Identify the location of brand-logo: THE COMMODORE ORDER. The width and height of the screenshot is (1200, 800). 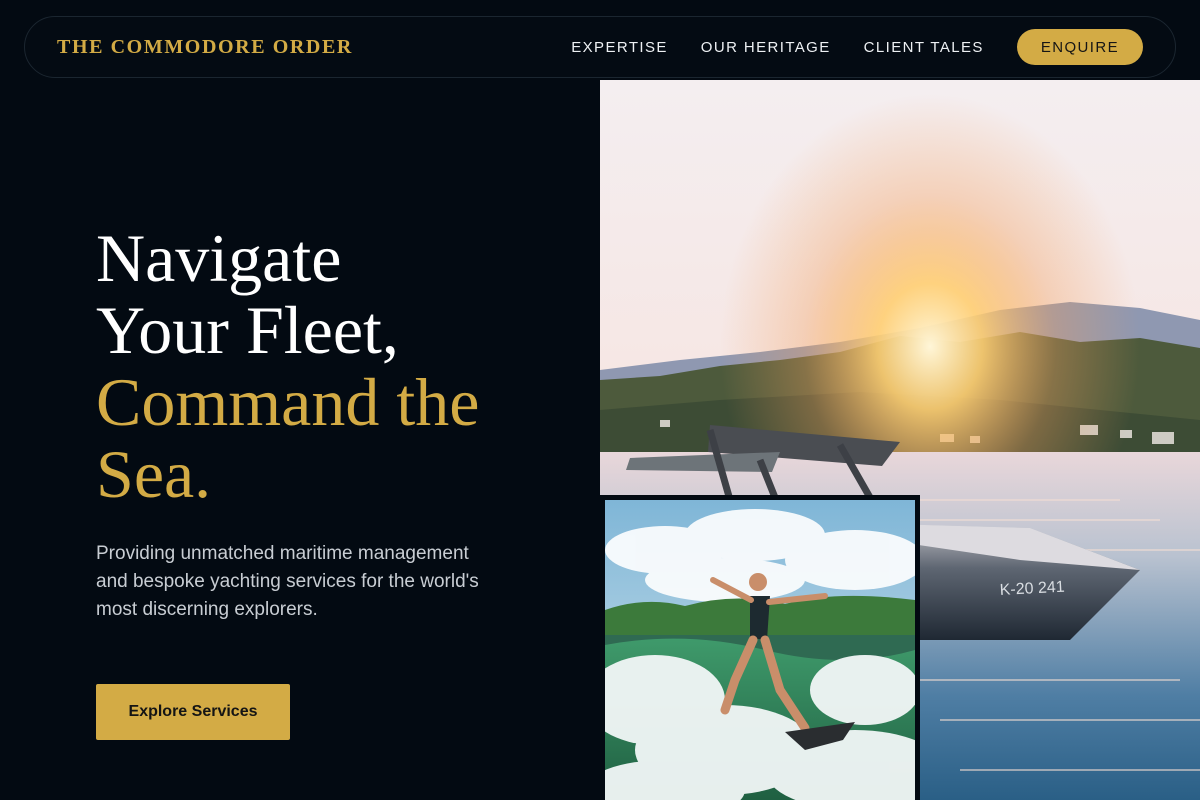
(205, 47).